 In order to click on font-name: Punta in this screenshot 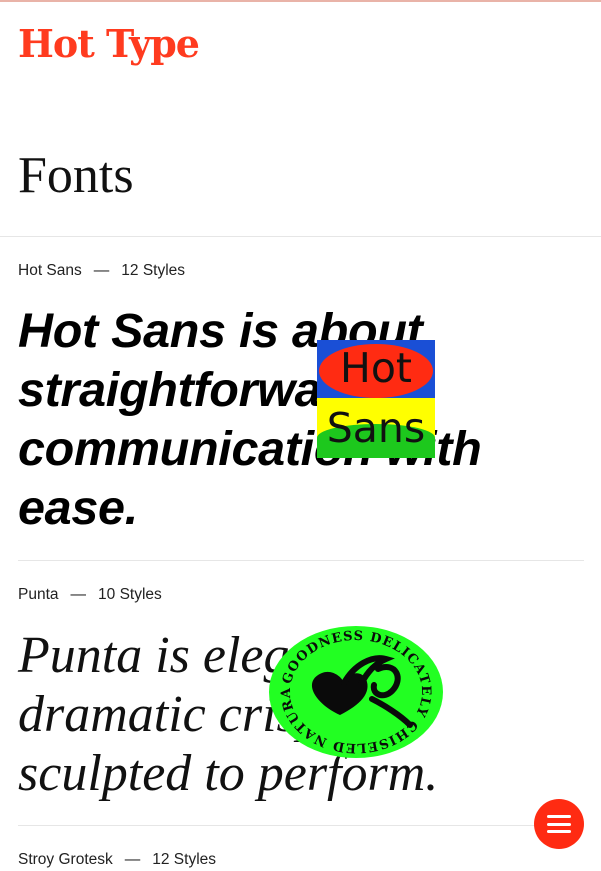, I will do `click(38, 594)`.